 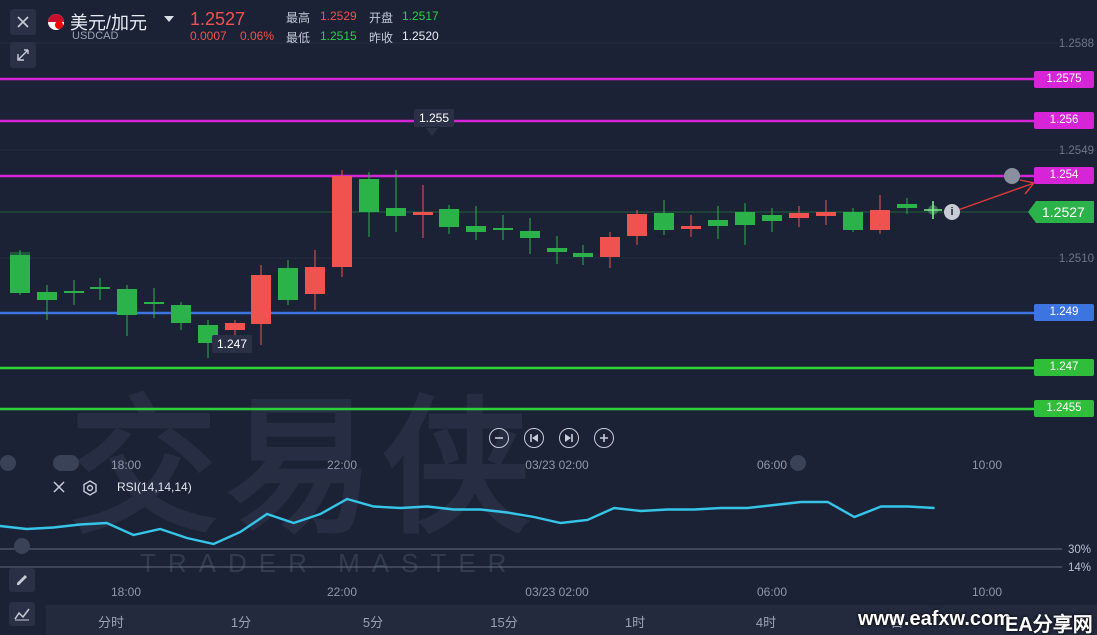 I want to click on gear-icon, so click(x=90, y=490).